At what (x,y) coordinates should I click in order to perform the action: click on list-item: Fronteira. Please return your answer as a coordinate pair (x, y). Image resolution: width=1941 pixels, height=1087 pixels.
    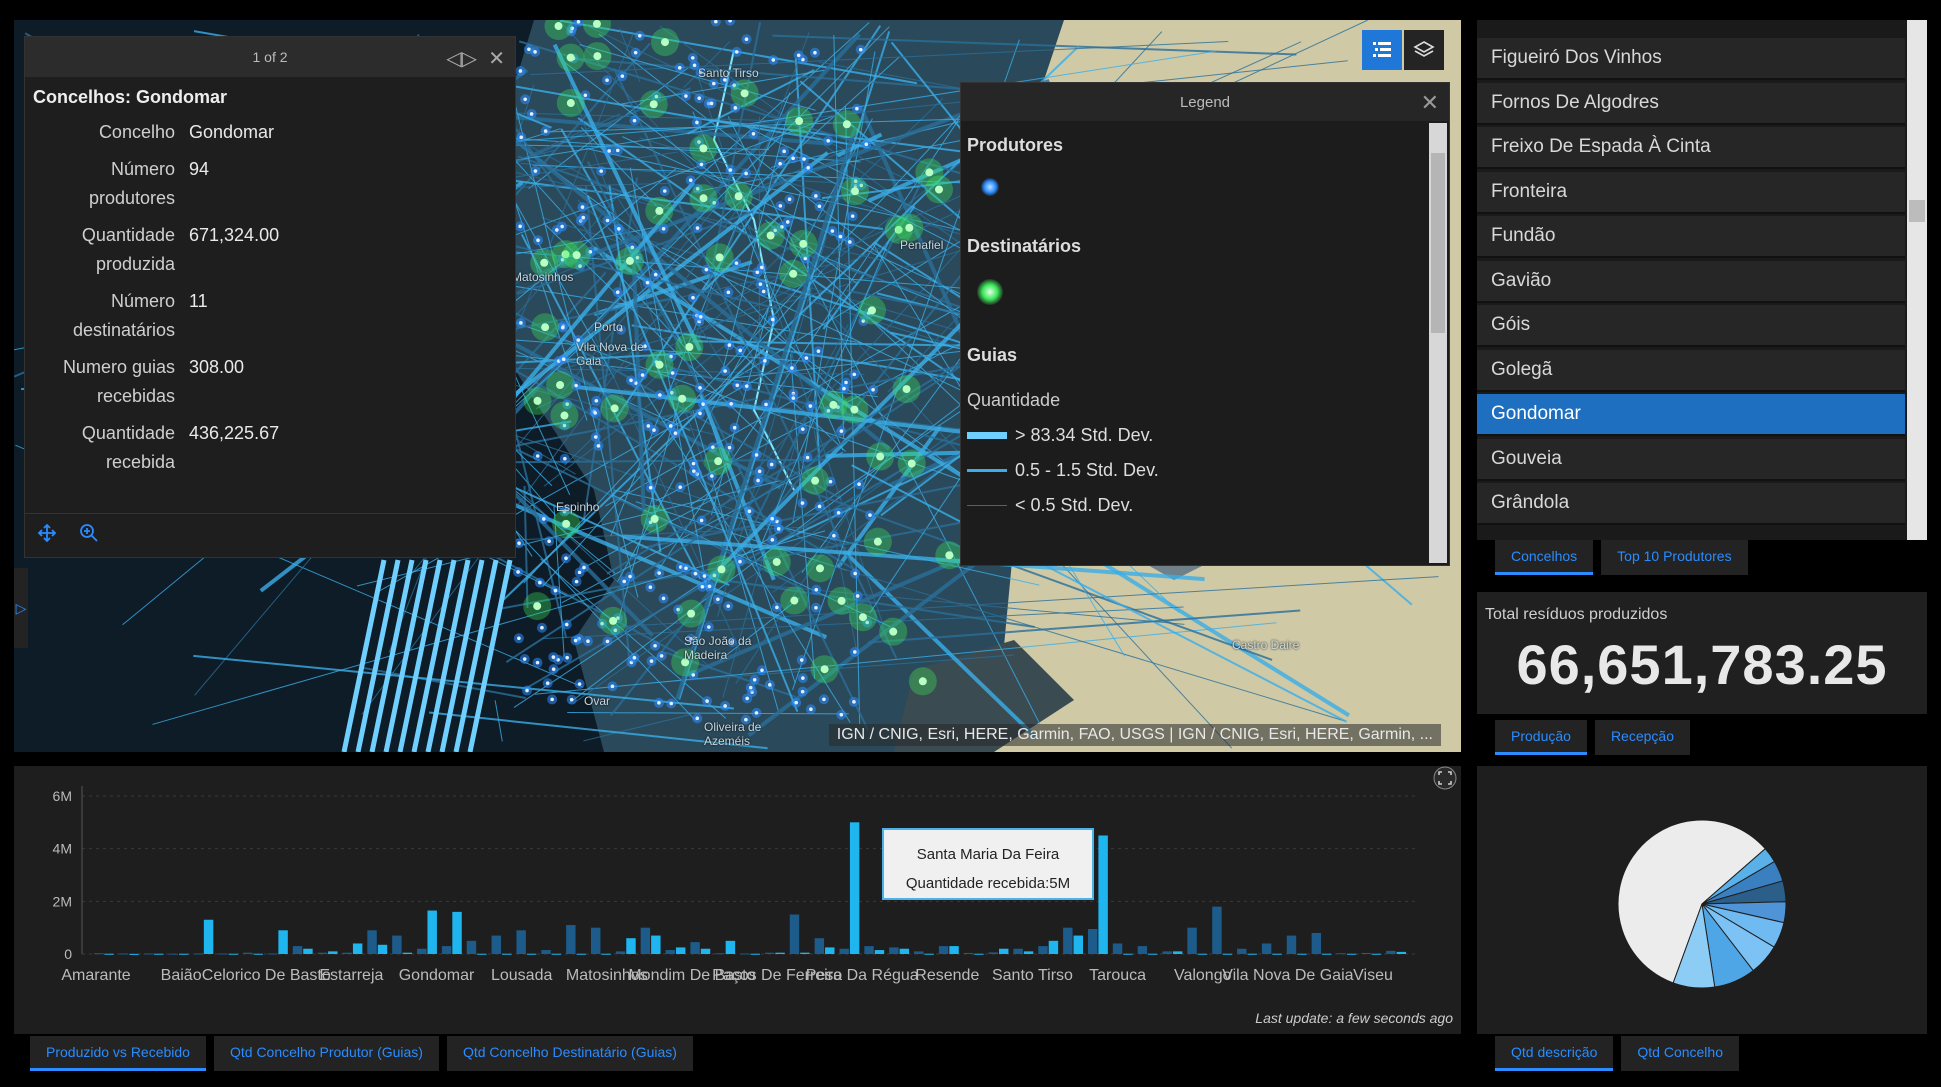
    Looking at the image, I should click on (1691, 192).